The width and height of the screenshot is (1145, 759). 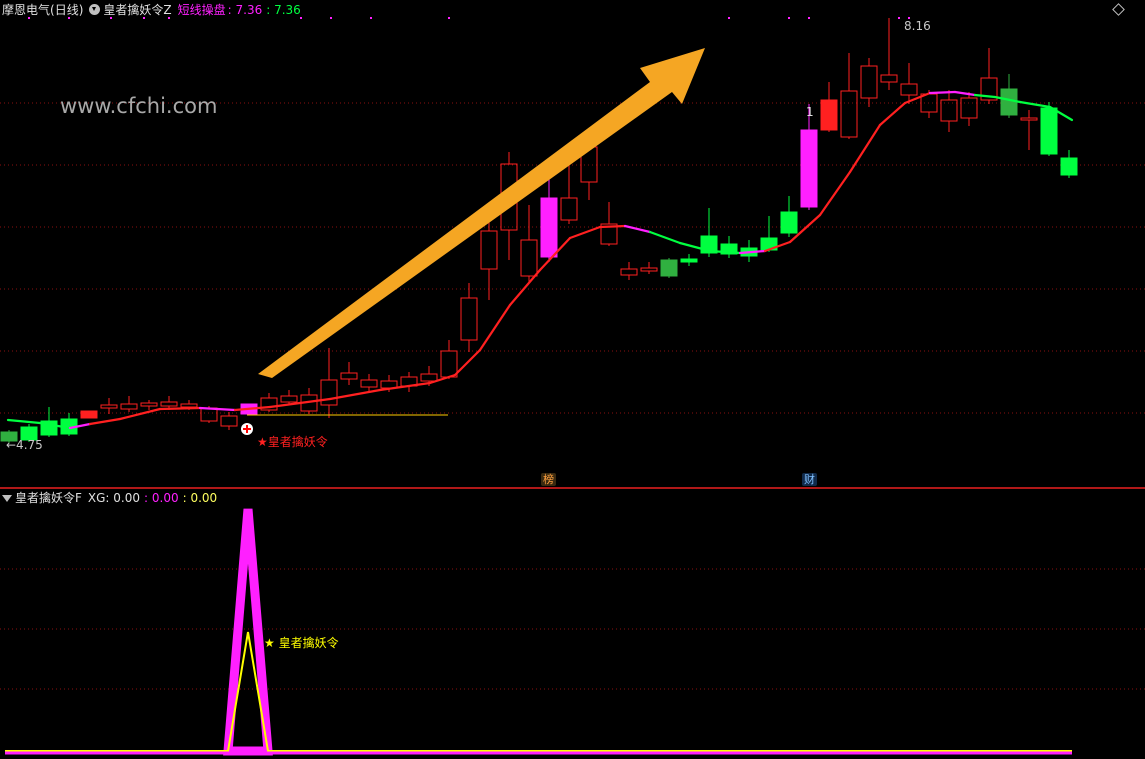 What do you see at coordinates (538, 691) in the screenshot?
I see `indicator-line-yellow` at bounding box center [538, 691].